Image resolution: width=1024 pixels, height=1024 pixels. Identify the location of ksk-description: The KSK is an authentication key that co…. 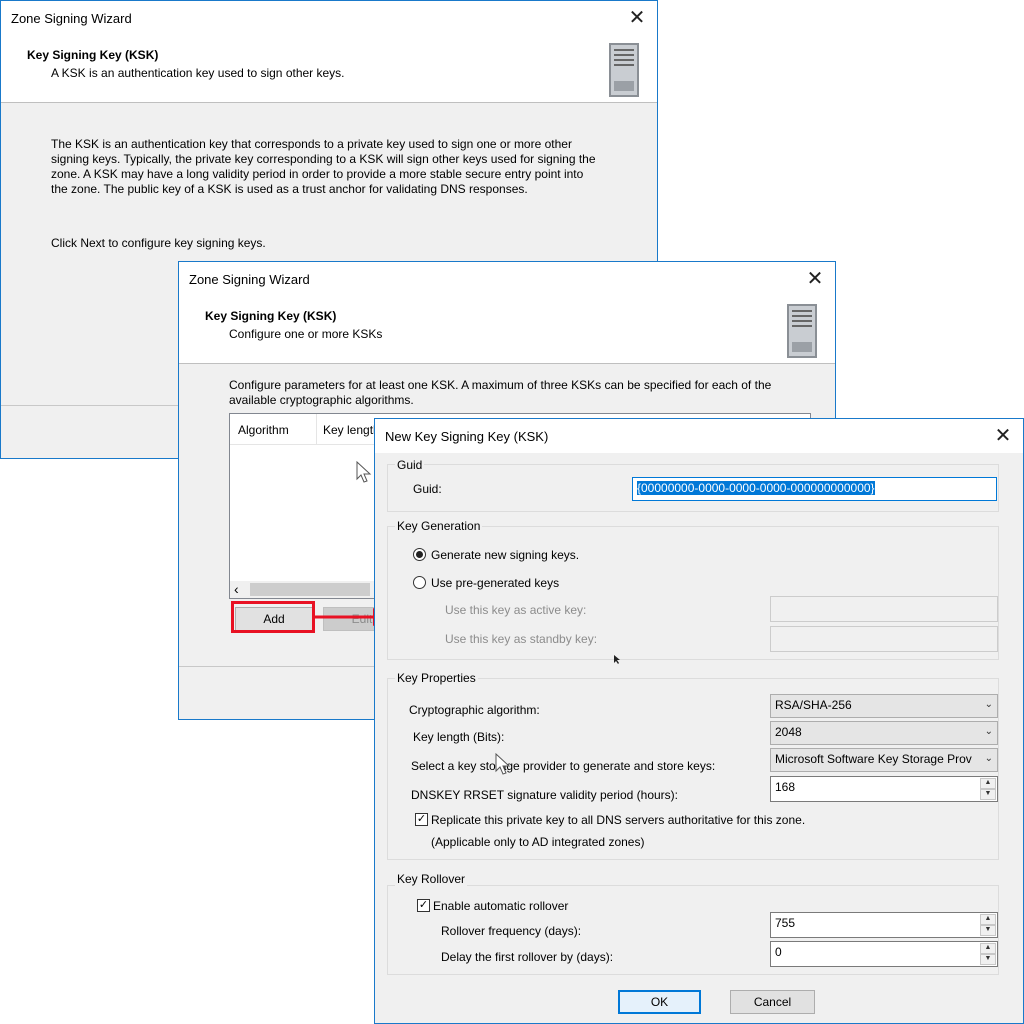
(323, 166).